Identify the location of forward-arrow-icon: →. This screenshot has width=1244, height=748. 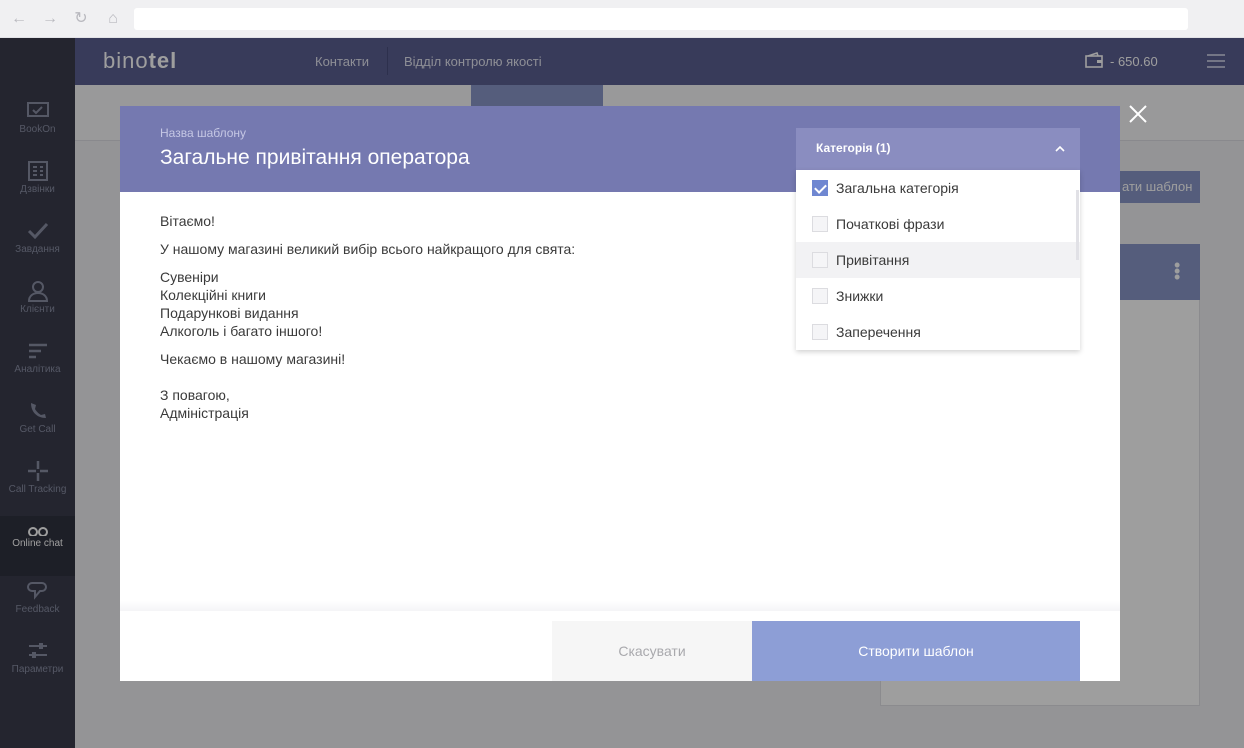
(50, 19).